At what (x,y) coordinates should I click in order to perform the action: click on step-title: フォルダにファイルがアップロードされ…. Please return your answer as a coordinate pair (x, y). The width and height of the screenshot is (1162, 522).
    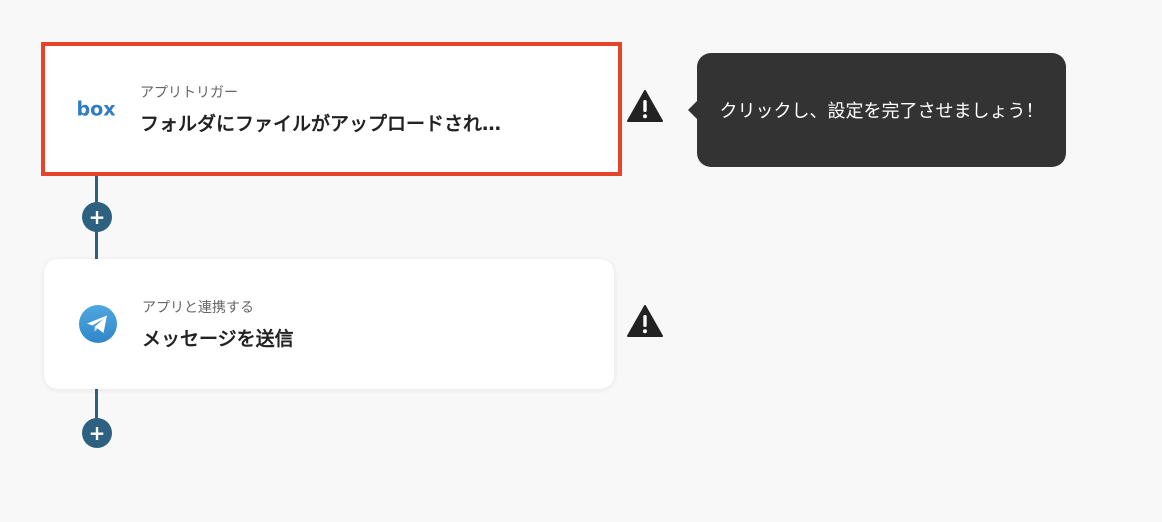
    Looking at the image, I should click on (321, 124).